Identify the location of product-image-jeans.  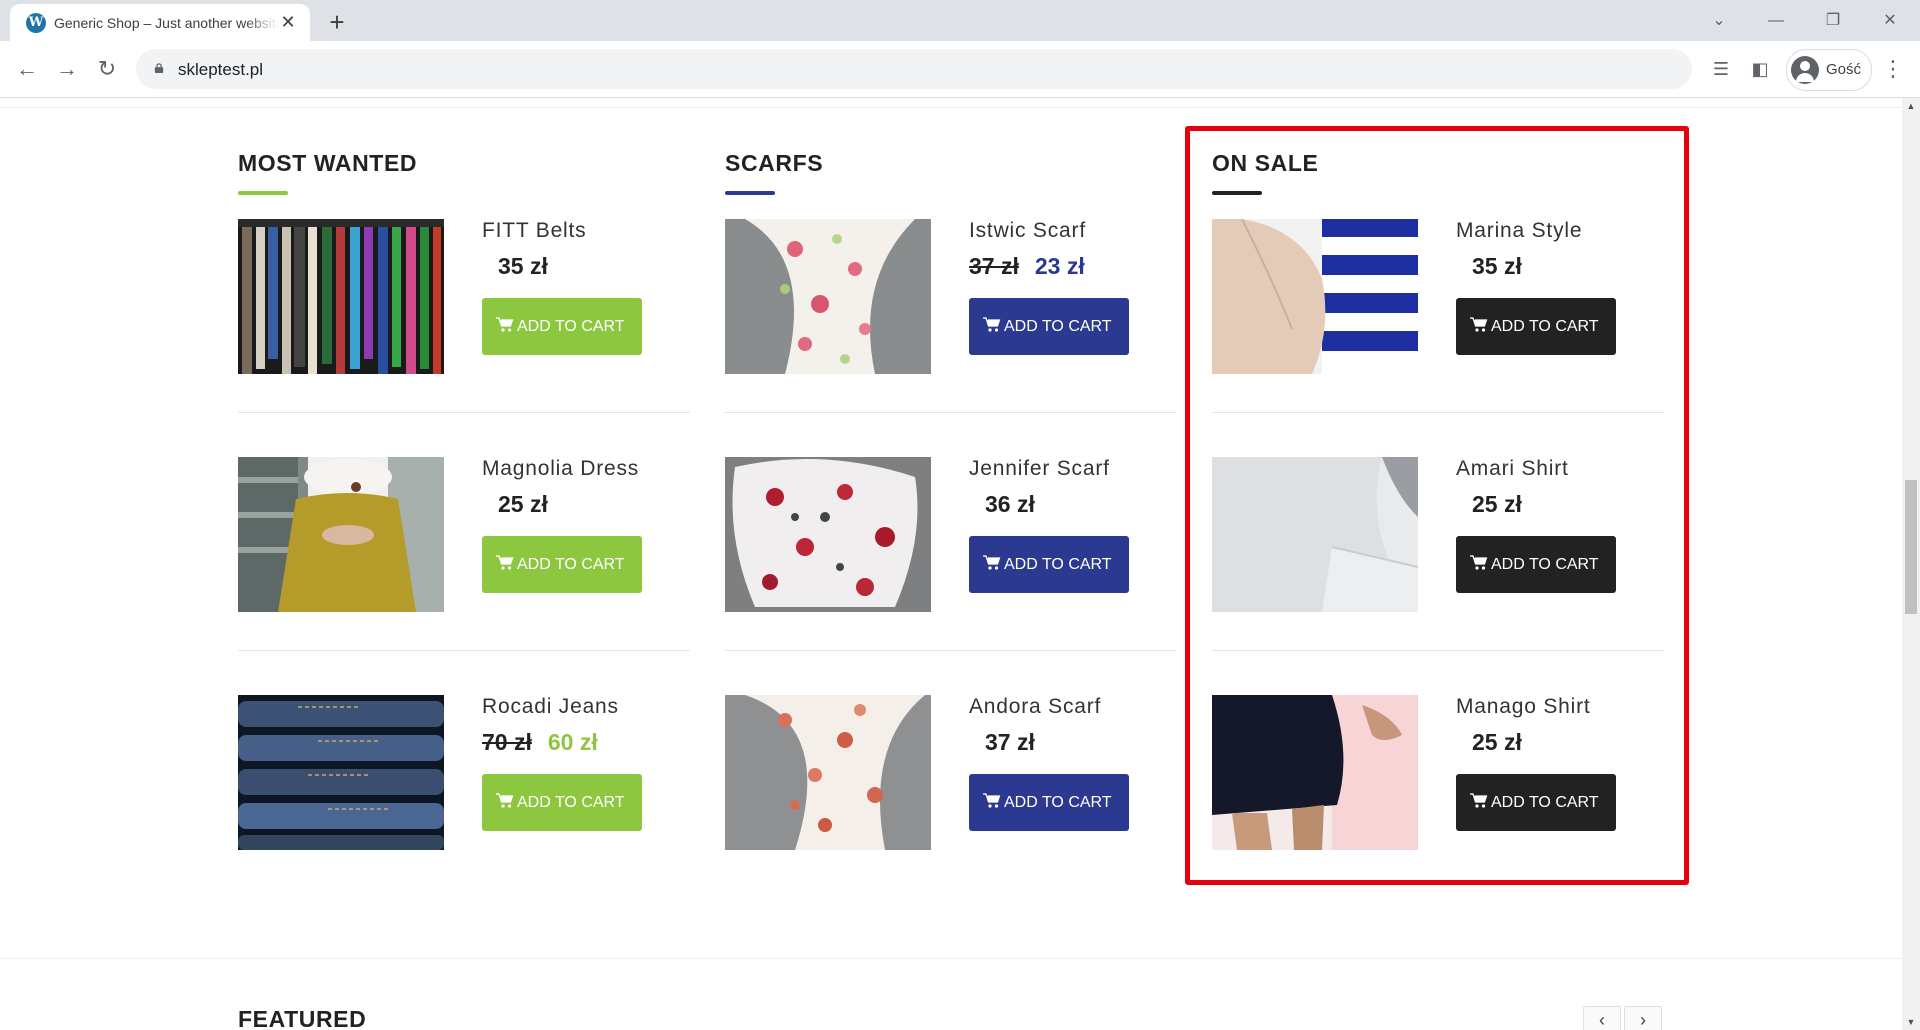
(341, 772).